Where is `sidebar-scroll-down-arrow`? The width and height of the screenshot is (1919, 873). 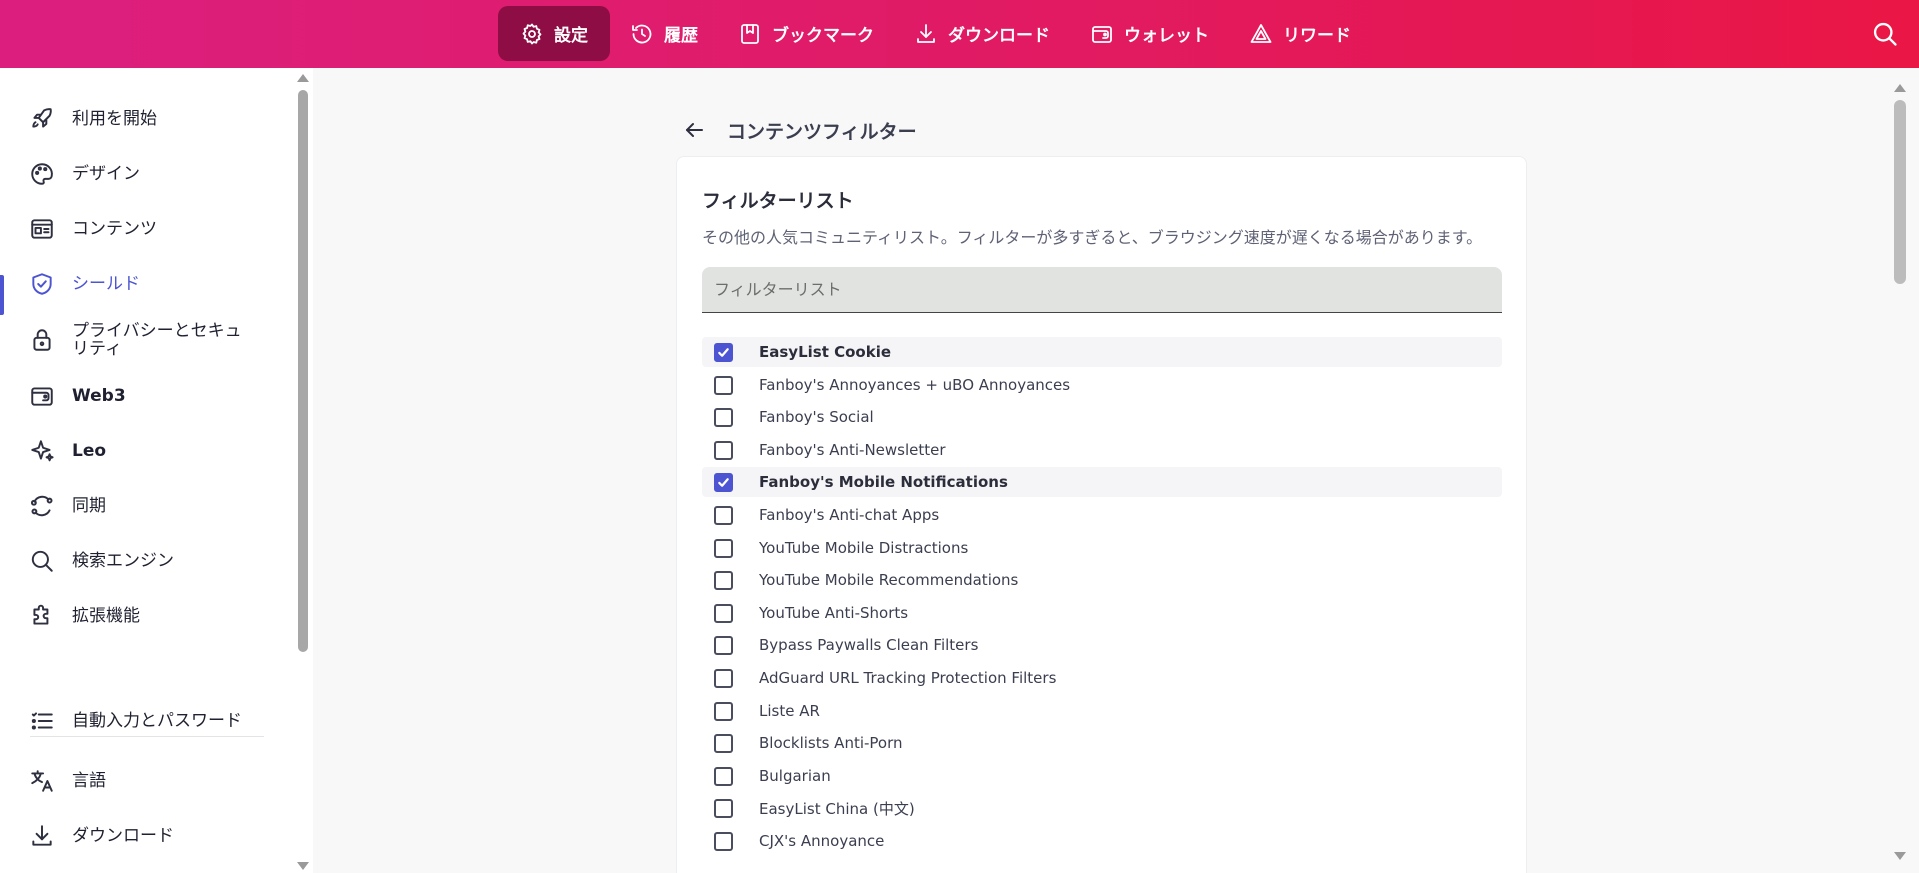 sidebar-scroll-down-arrow is located at coordinates (303, 866).